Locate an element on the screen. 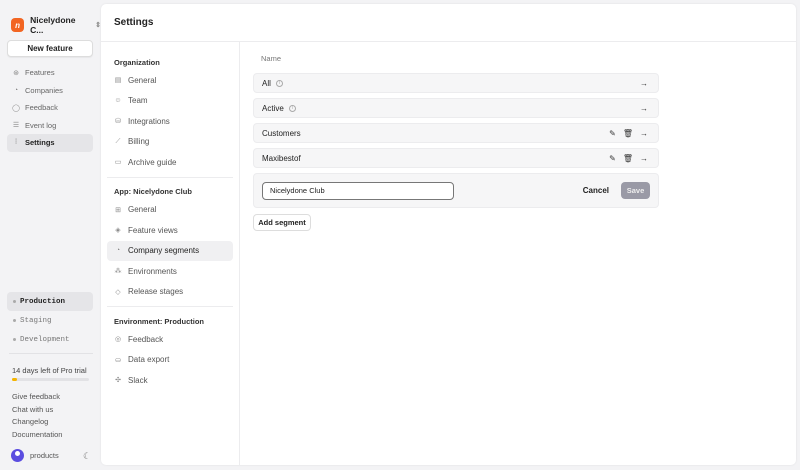  settings-item-feature-views: ◈ Feature views is located at coordinates (170, 230).